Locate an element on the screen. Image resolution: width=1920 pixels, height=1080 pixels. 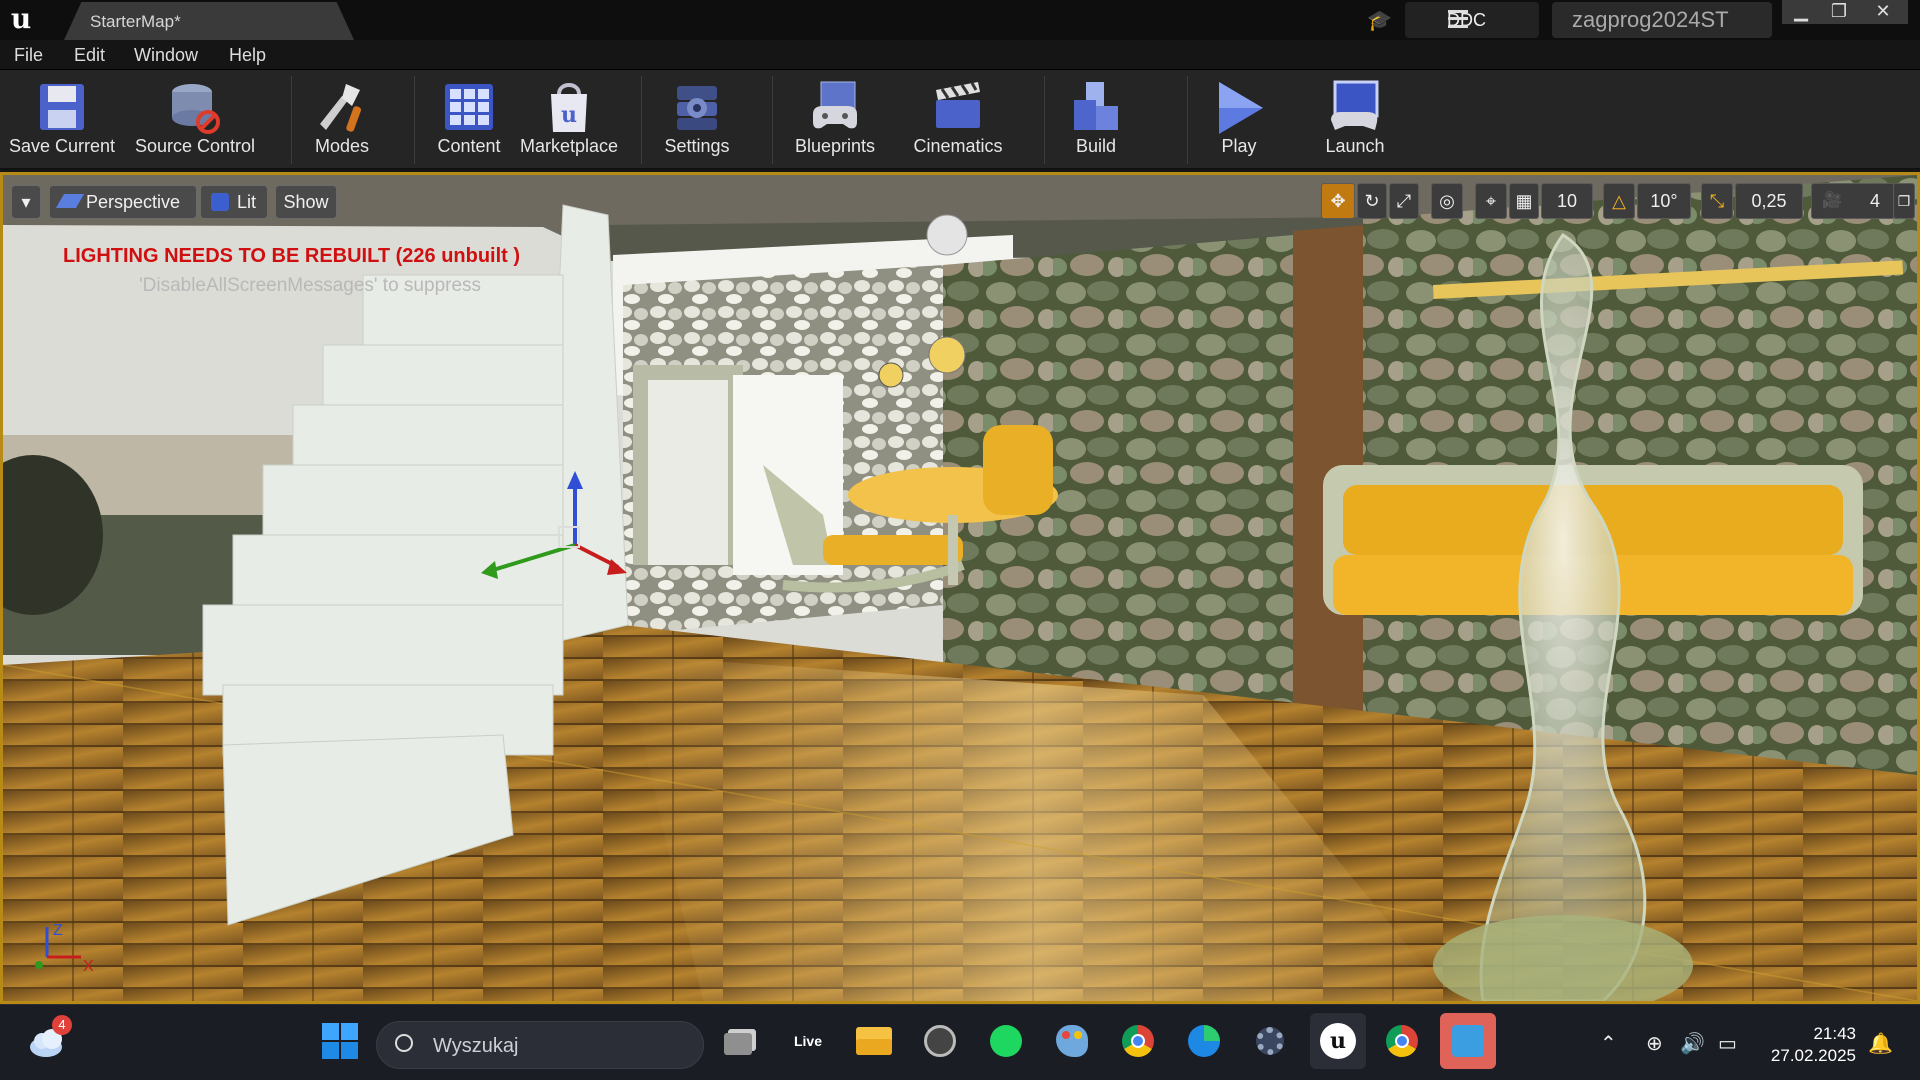
scale-snap-icon: ⤡ is located at coordinates (1717, 201).